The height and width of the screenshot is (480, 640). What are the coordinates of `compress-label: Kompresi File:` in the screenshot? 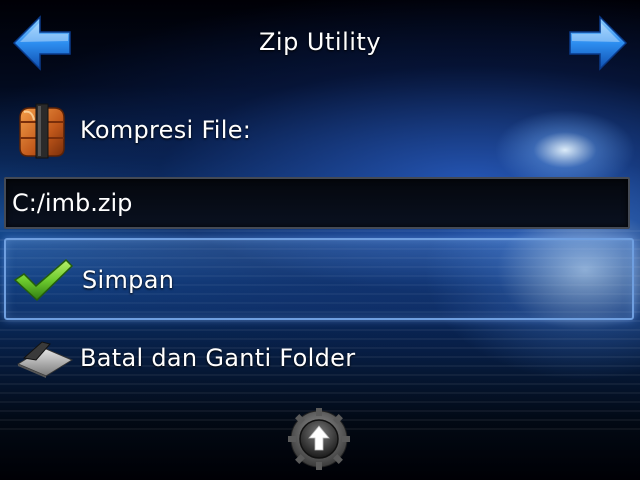 It's located at (166, 130).